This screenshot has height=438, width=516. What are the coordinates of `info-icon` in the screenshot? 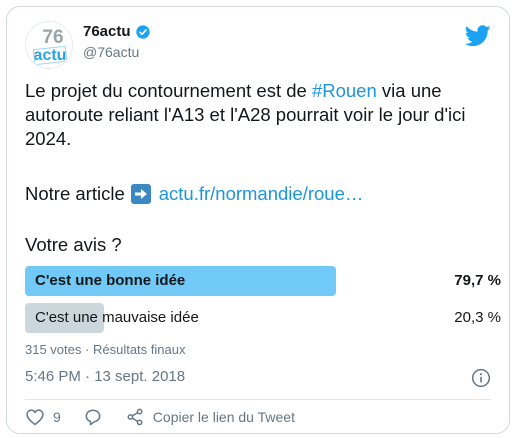 It's located at (481, 378).